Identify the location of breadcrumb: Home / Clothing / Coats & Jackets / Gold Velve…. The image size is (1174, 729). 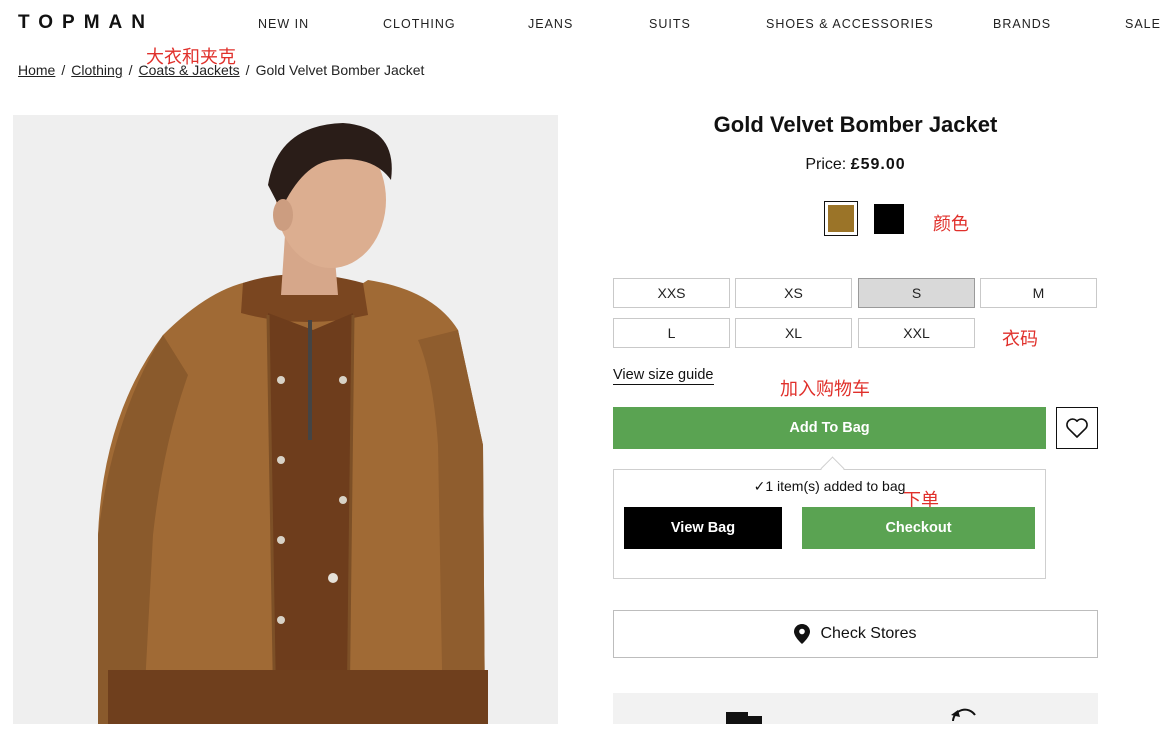
(221, 70).